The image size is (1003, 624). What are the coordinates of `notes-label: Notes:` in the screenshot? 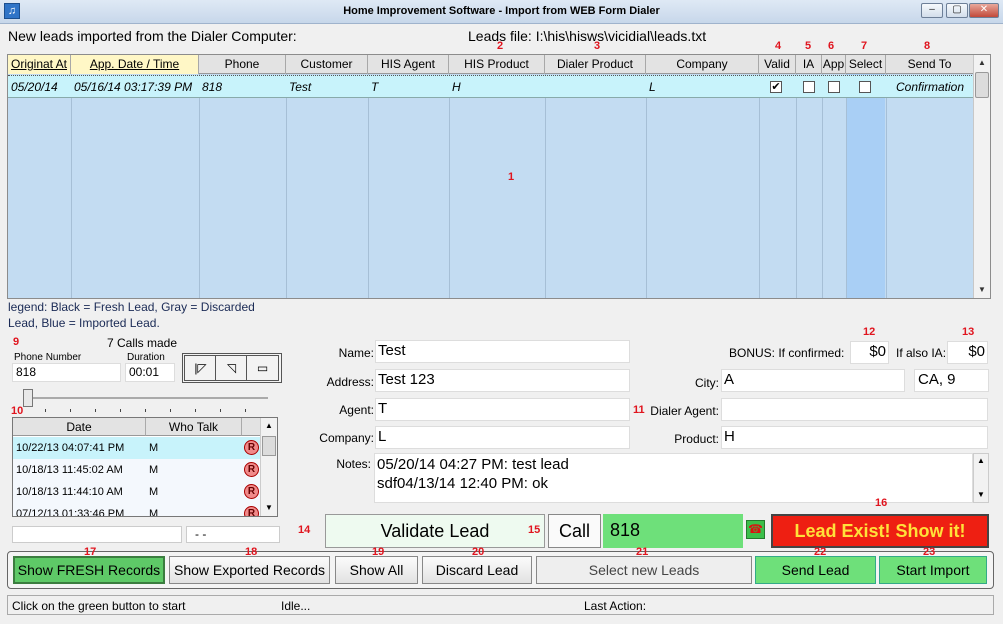 It's located at (353, 464).